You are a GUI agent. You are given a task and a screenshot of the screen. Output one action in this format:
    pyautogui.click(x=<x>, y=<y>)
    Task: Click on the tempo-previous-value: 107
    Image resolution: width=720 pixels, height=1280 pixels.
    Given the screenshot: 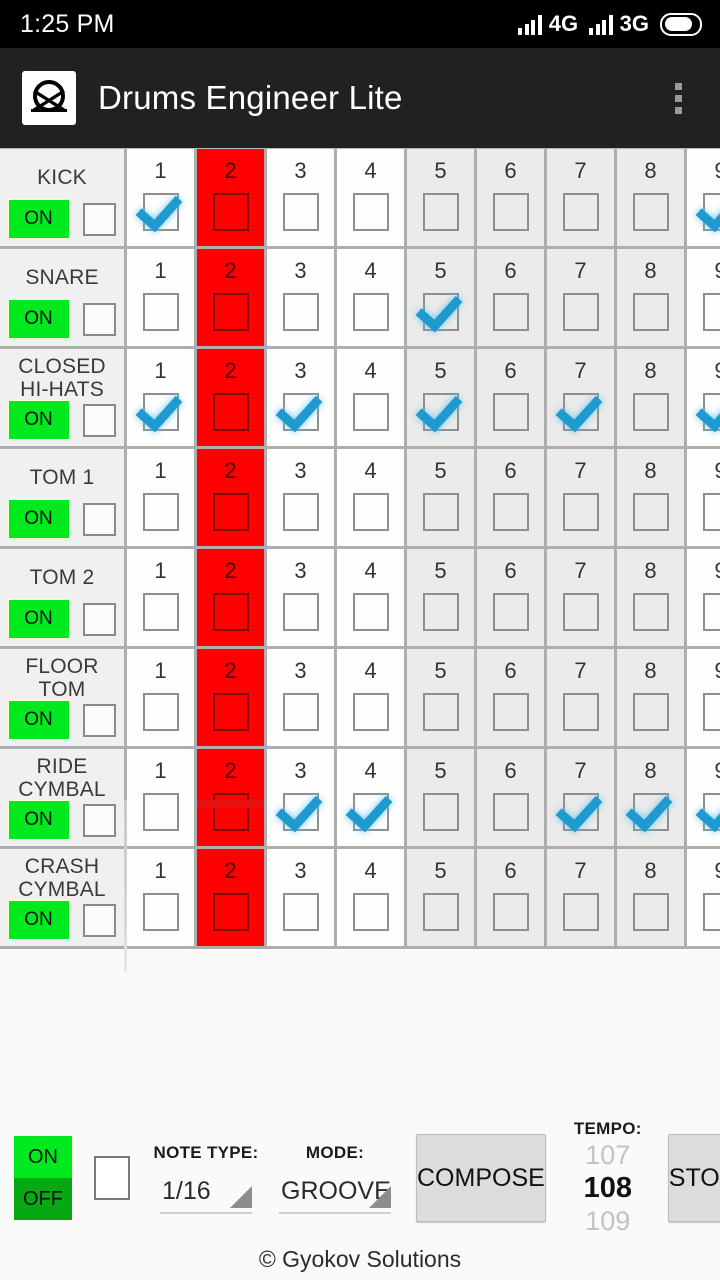 What is the action you would take?
    pyautogui.click(x=608, y=1155)
    